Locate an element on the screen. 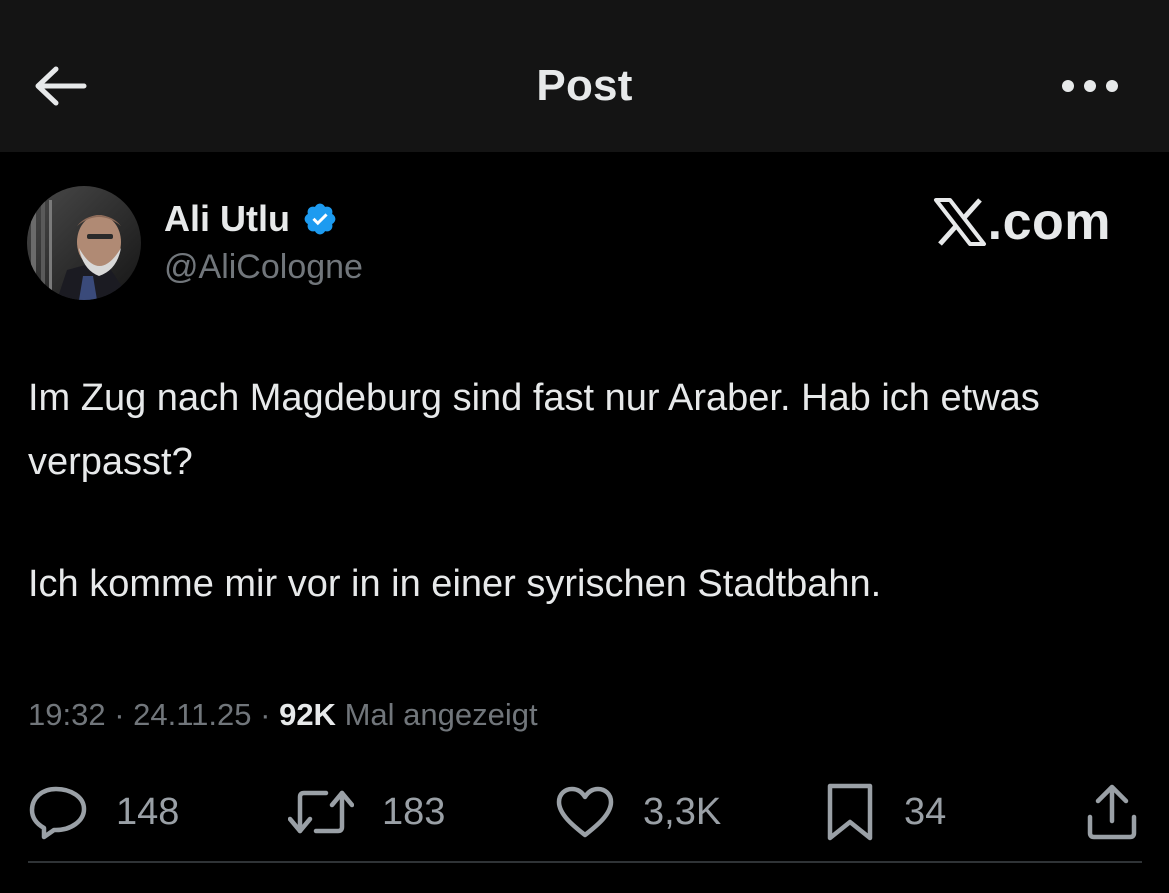 This screenshot has width=1169, height=893. repost-count: 183 is located at coordinates (414, 812).